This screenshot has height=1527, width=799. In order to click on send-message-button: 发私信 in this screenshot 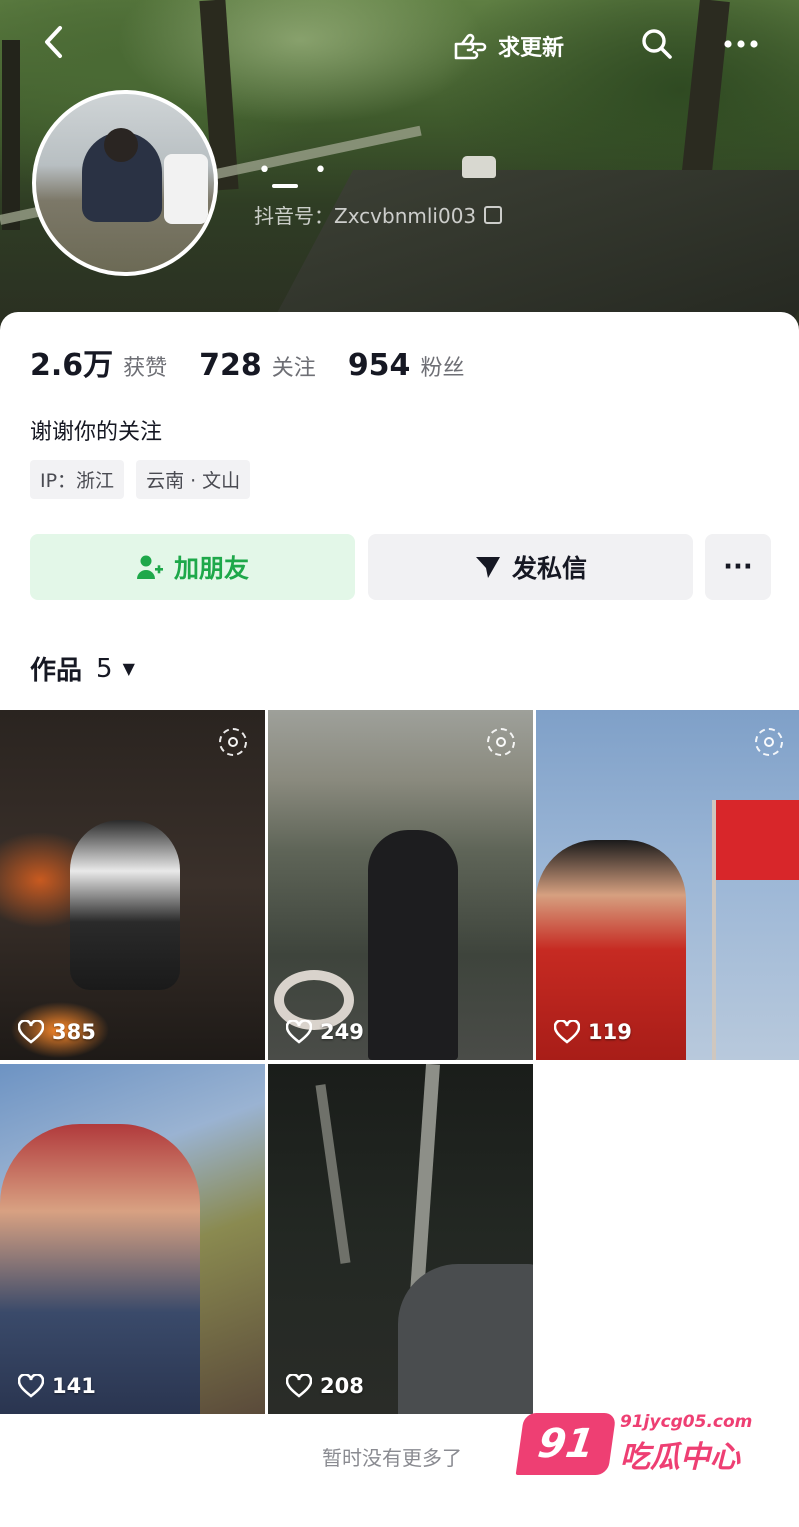, I will do `click(530, 567)`.